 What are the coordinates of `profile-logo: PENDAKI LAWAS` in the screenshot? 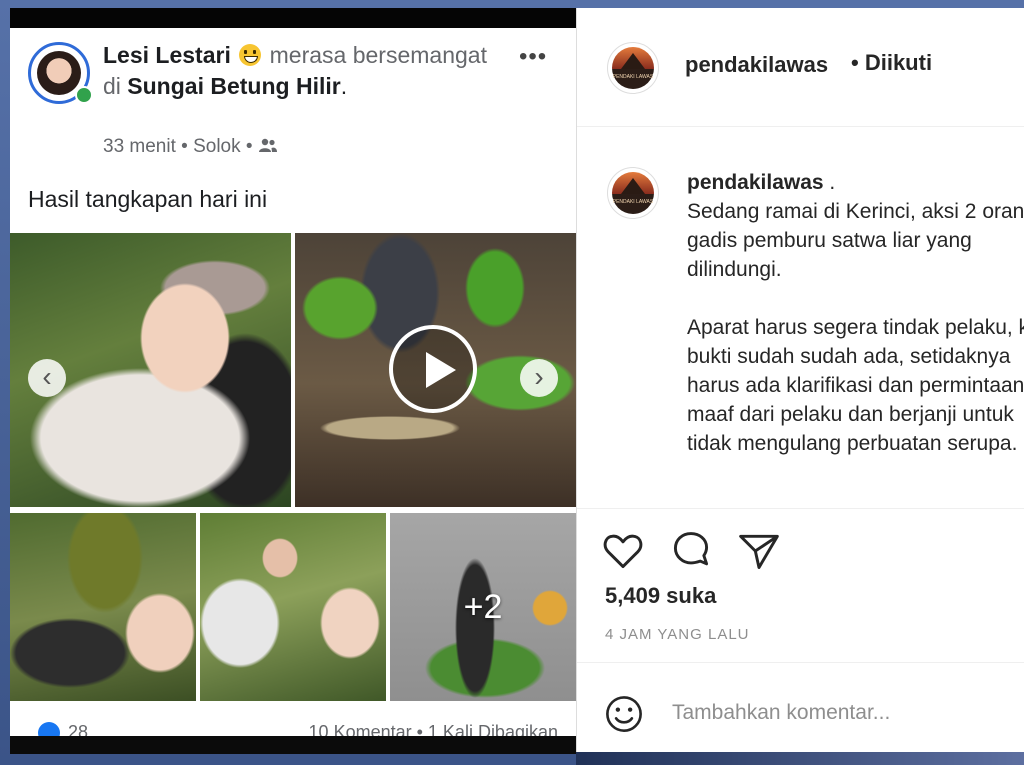 It's located at (633, 68).